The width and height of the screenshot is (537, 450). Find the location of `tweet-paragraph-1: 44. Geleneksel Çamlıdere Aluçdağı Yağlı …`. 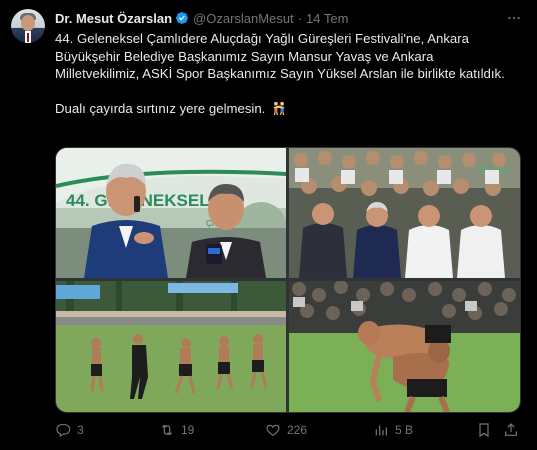

tweet-paragraph-1: 44. Geleneksel Çamlıdere Aluçdağı Yağlı … is located at coordinates (280, 56).